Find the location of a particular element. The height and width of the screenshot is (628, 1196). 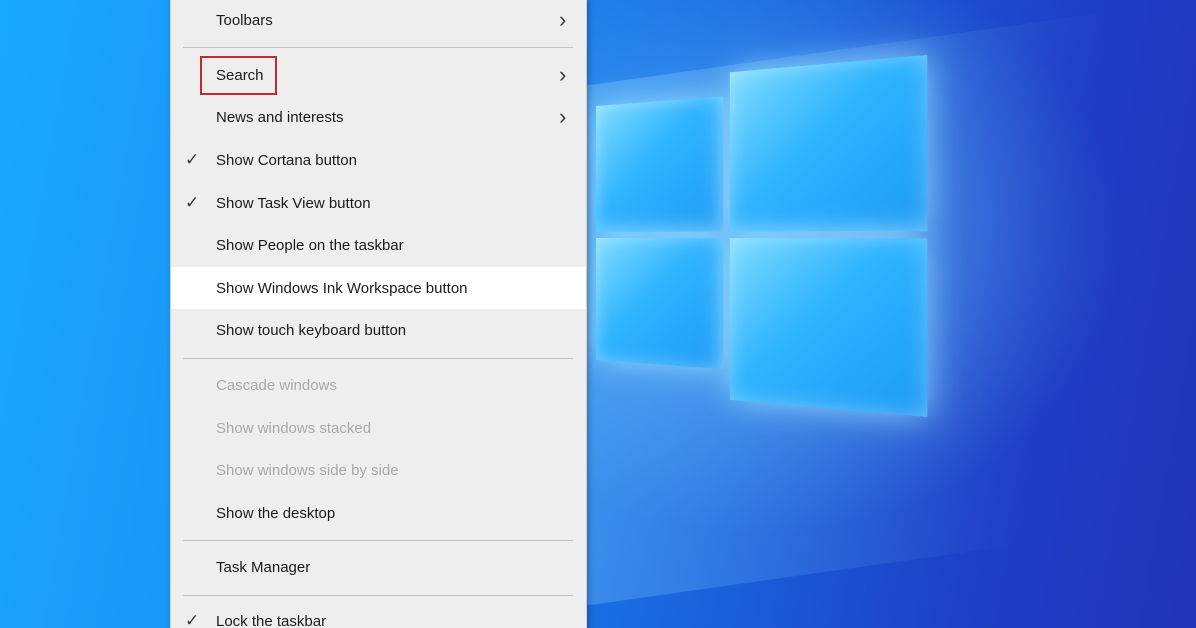

menu-item-show-windows-ink-workspace-button: Show Windows Ink Workspace button is located at coordinates (378, 288).